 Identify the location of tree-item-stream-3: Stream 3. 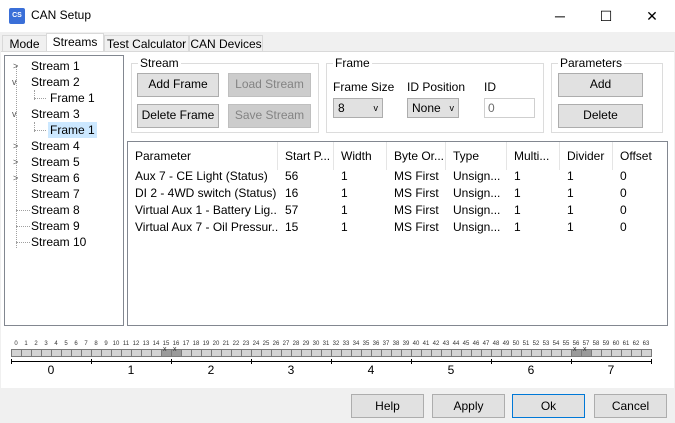
(55, 114).